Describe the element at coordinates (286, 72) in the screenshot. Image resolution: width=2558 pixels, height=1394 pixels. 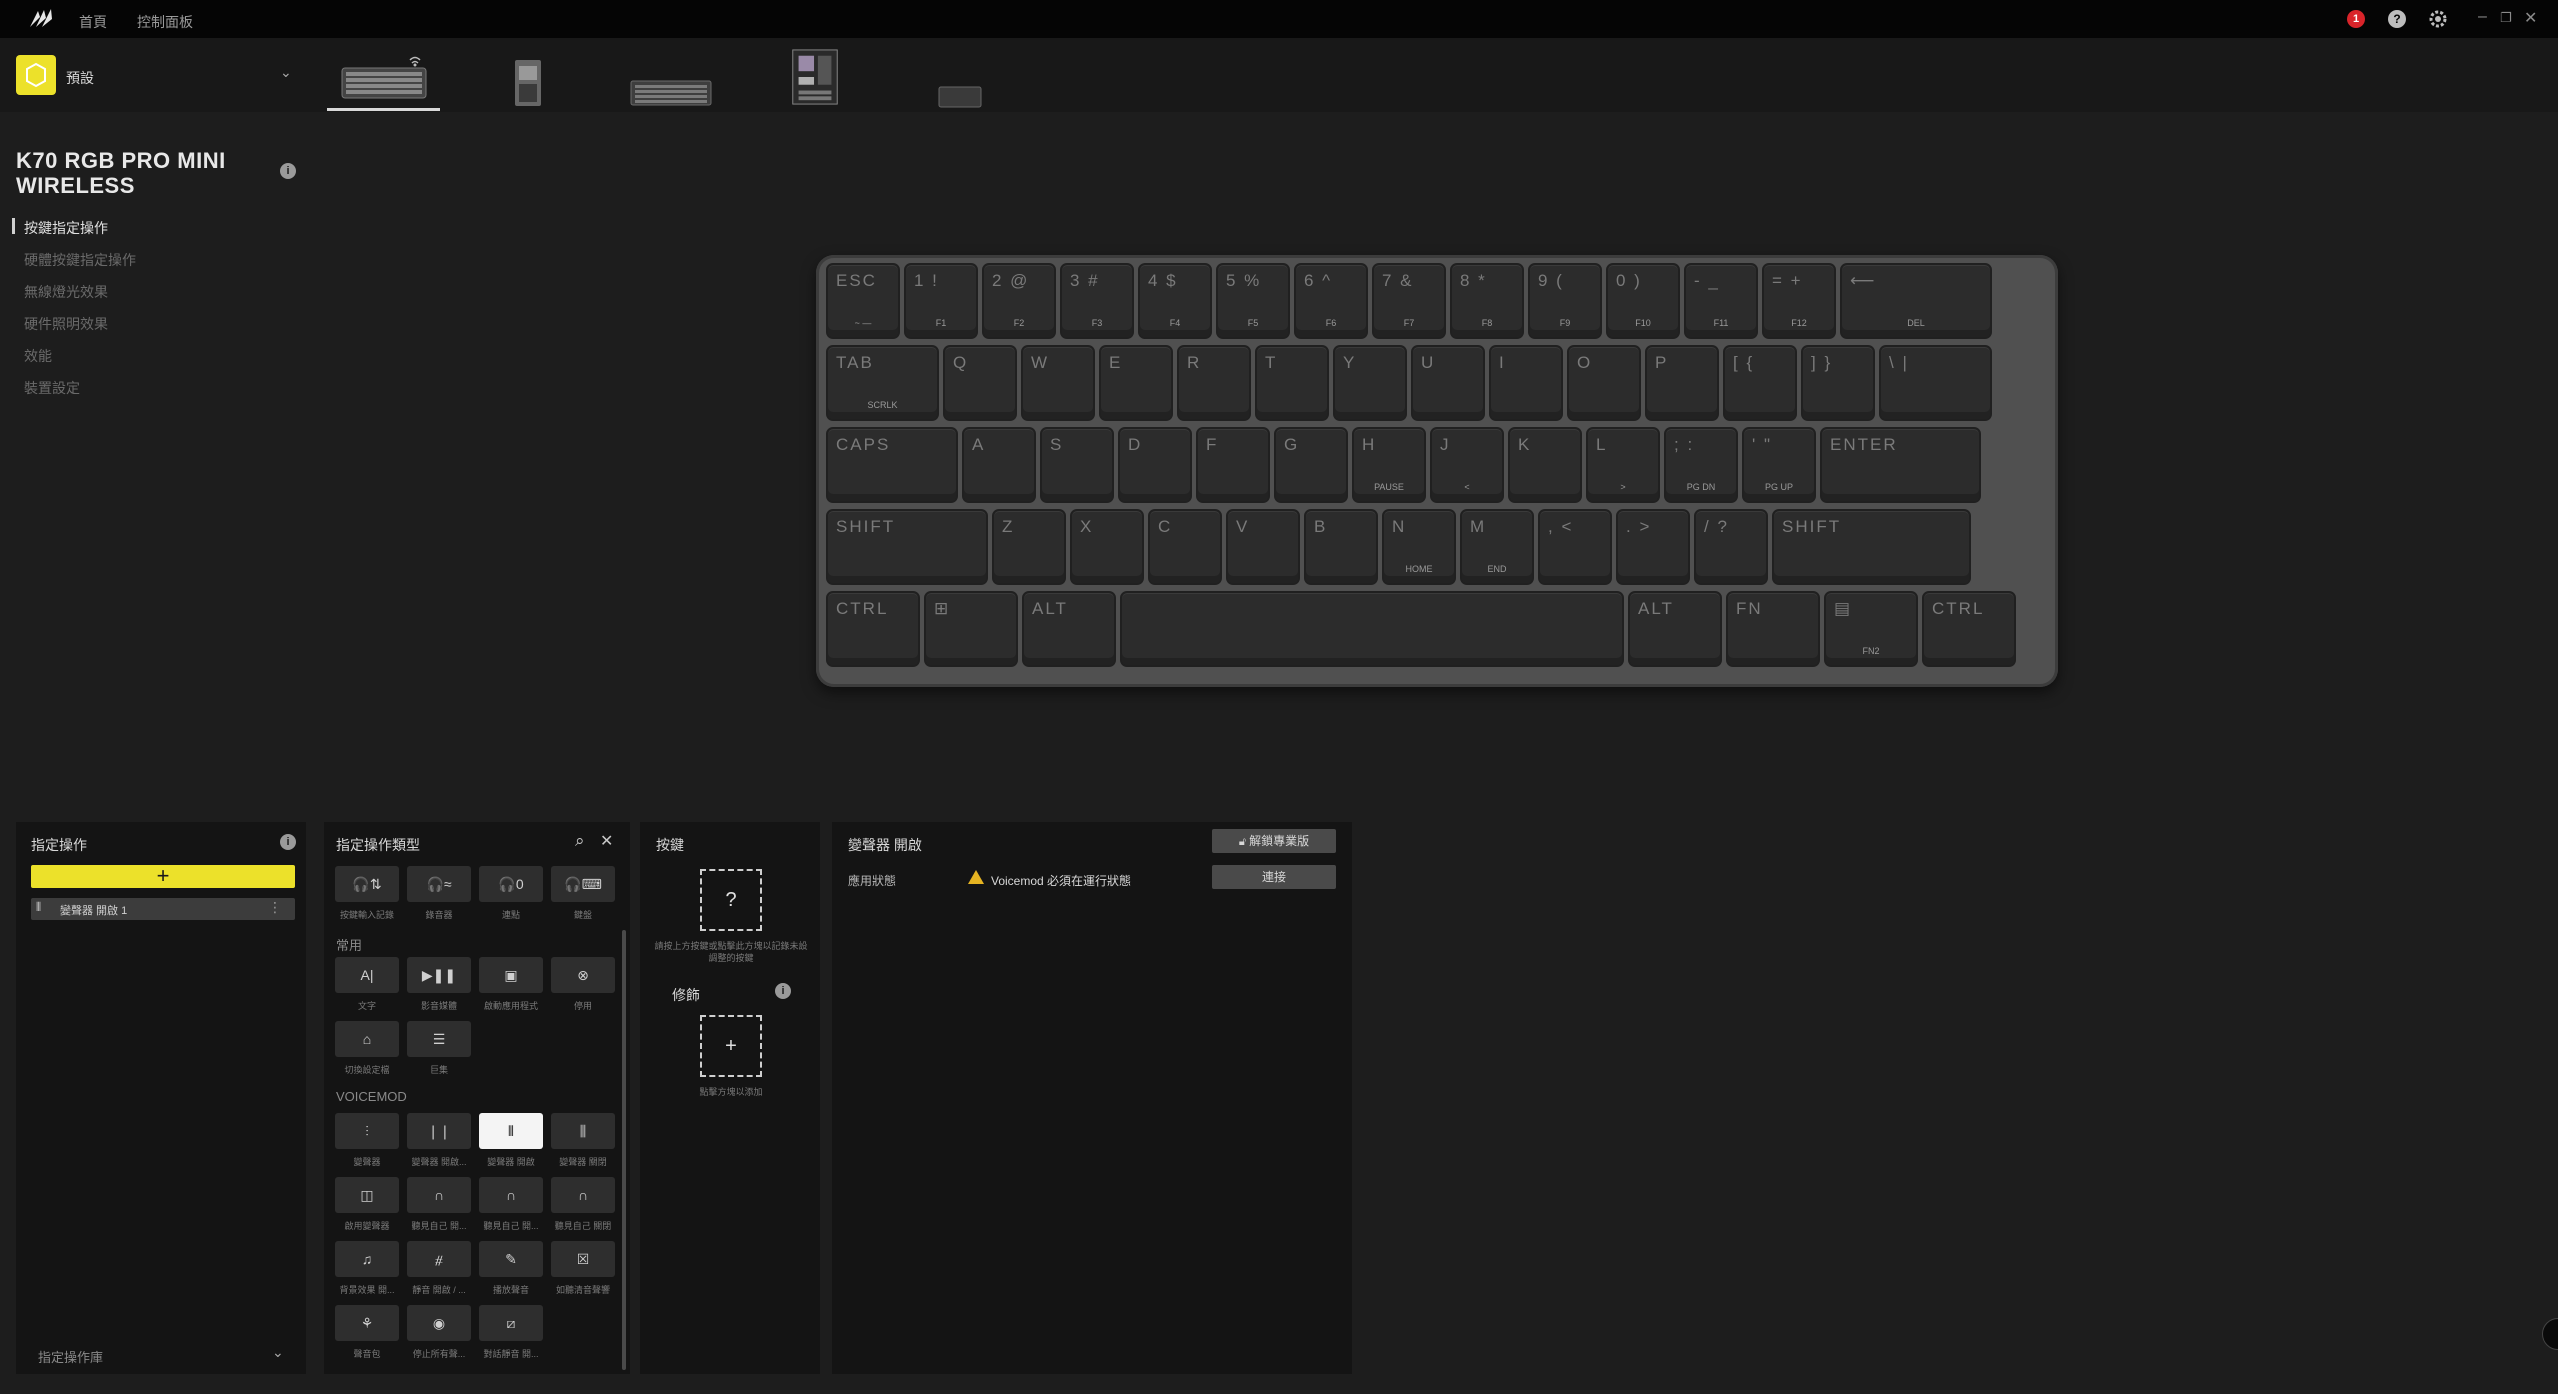
I see `profile-chevron-down-icon: ⌄` at that location.